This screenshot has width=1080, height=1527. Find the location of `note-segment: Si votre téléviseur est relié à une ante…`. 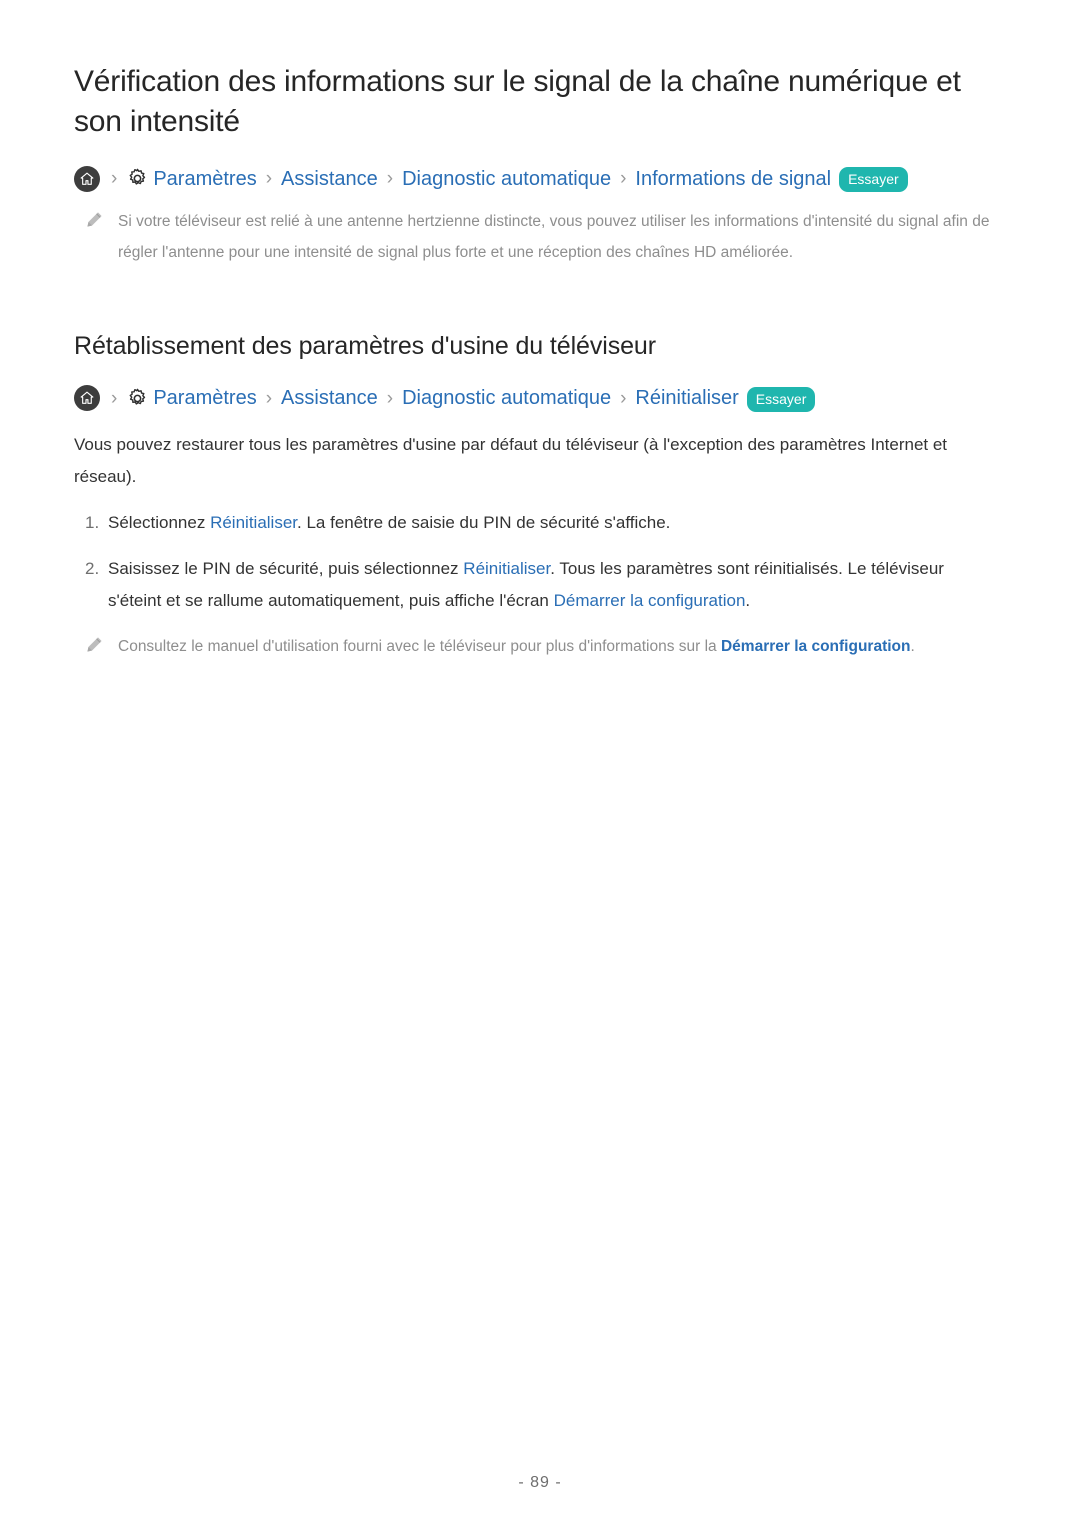

note-segment: Si votre téléviseur est relié à une ante… is located at coordinates (554, 236).